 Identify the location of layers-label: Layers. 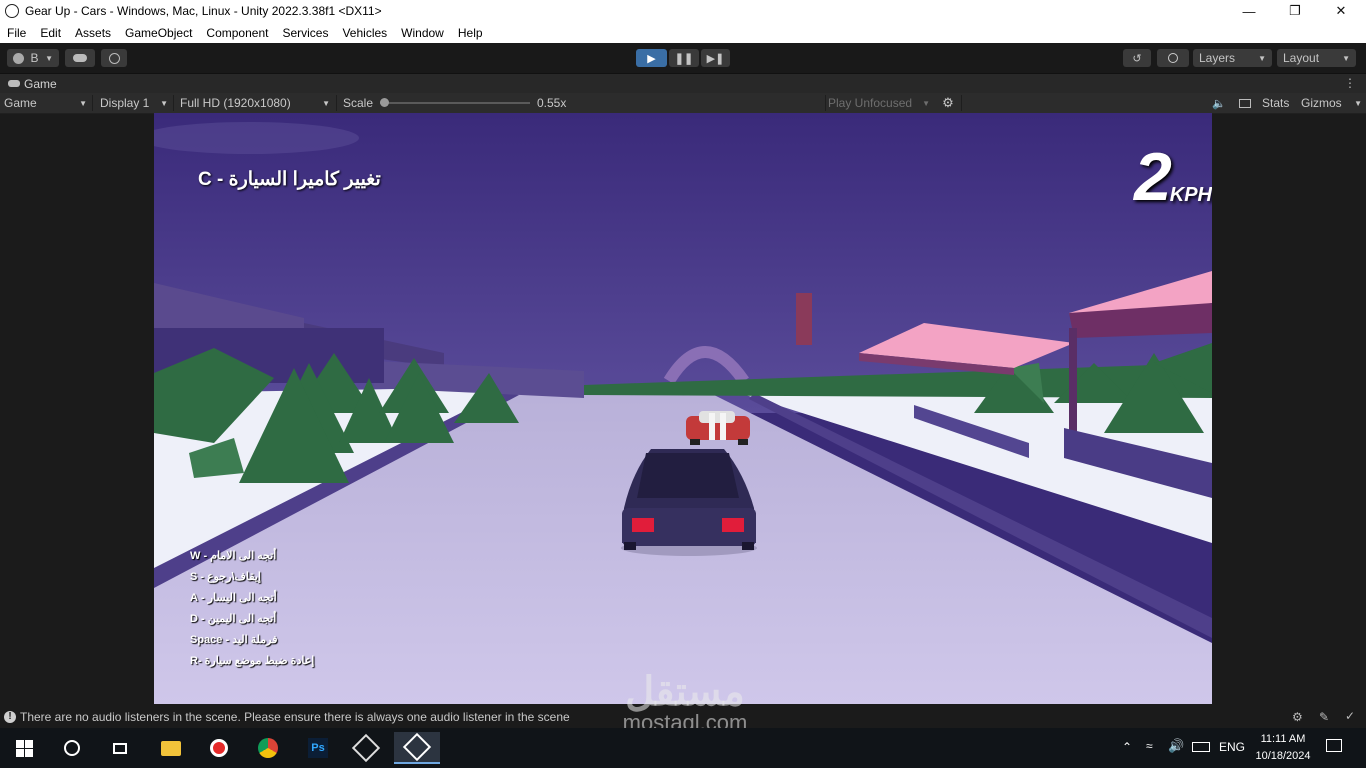
(1217, 58).